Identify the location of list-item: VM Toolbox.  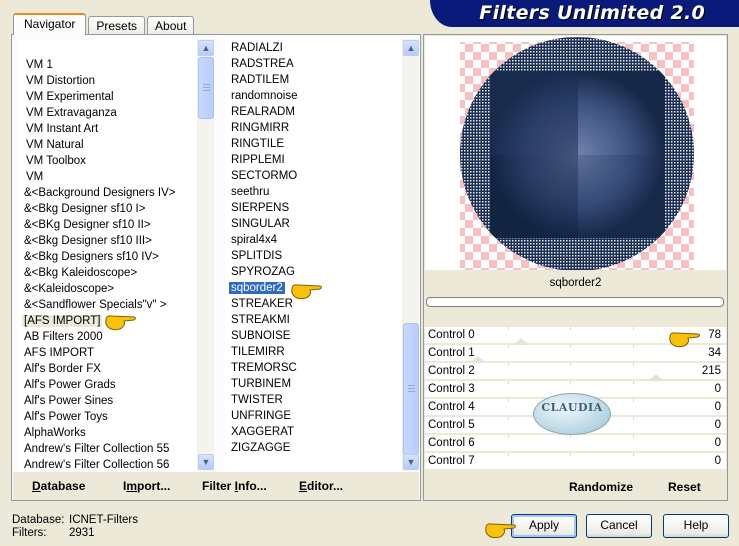
(116, 161).